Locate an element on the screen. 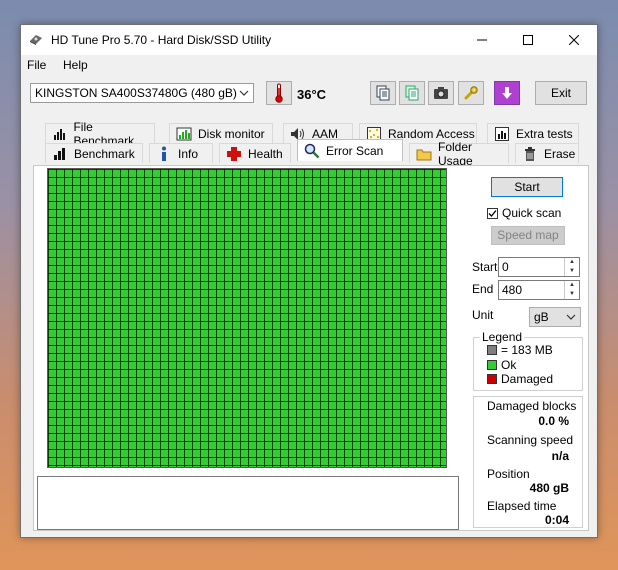 The width and height of the screenshot is (618, 570). start-spin-buttons: ▲ ▼ is located at coordinates (571, 267).